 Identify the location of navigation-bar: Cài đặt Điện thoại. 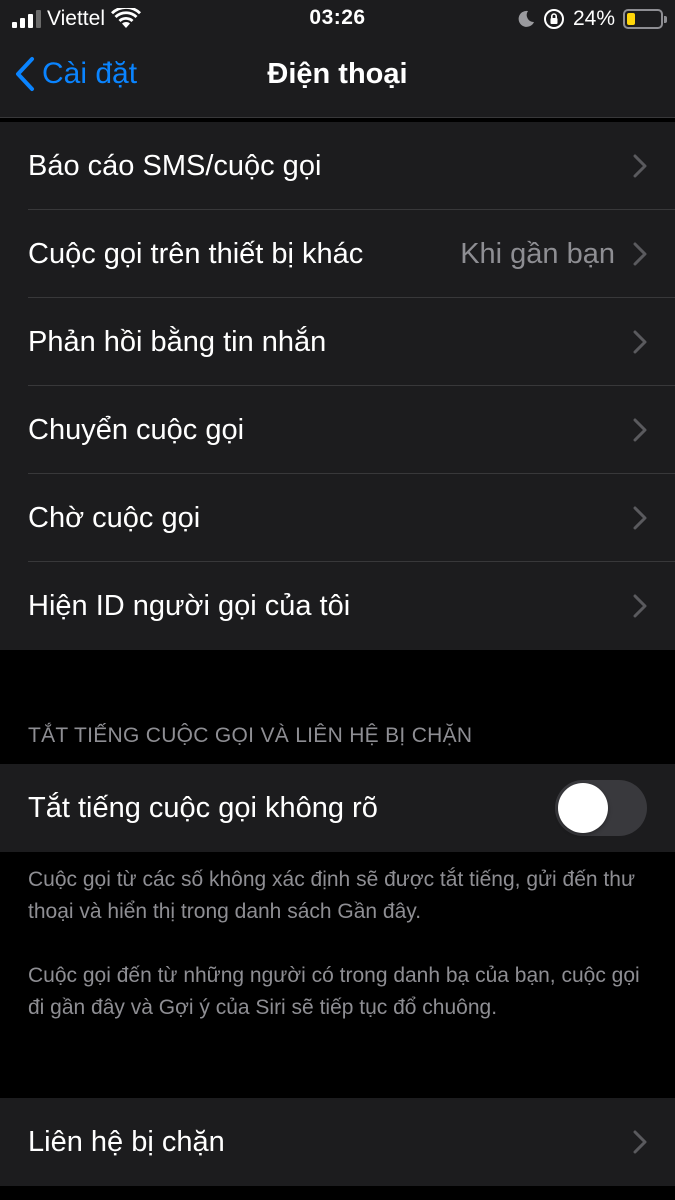
(337, 78).